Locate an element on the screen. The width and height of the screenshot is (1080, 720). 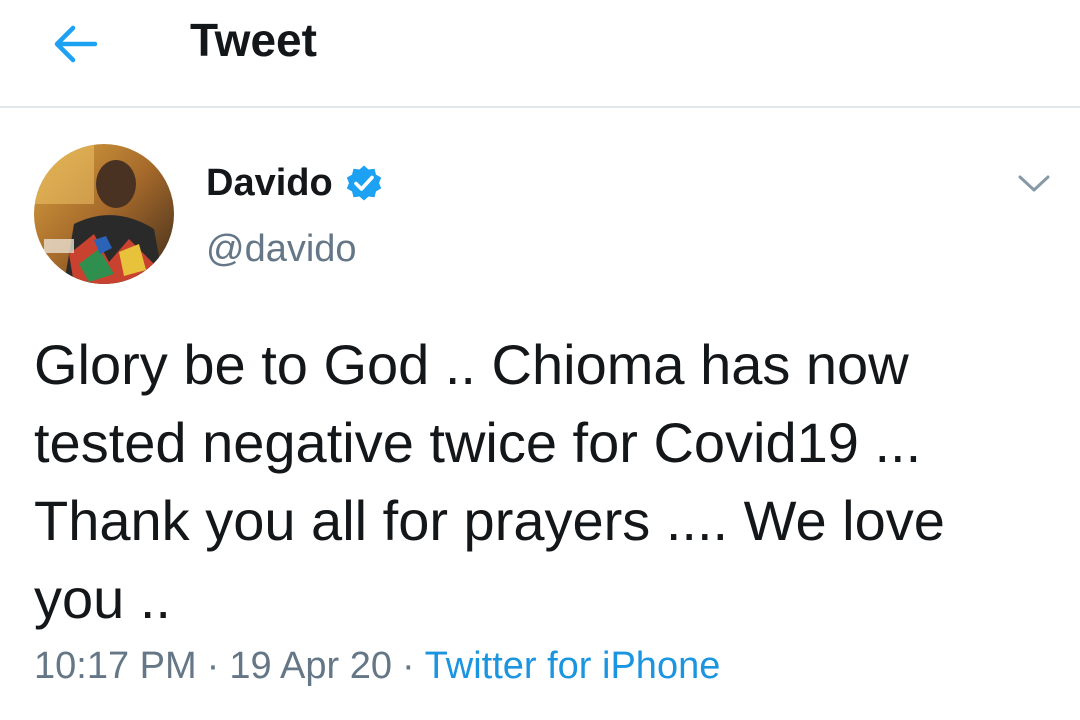
back-button is located at coordinates (74, 44).